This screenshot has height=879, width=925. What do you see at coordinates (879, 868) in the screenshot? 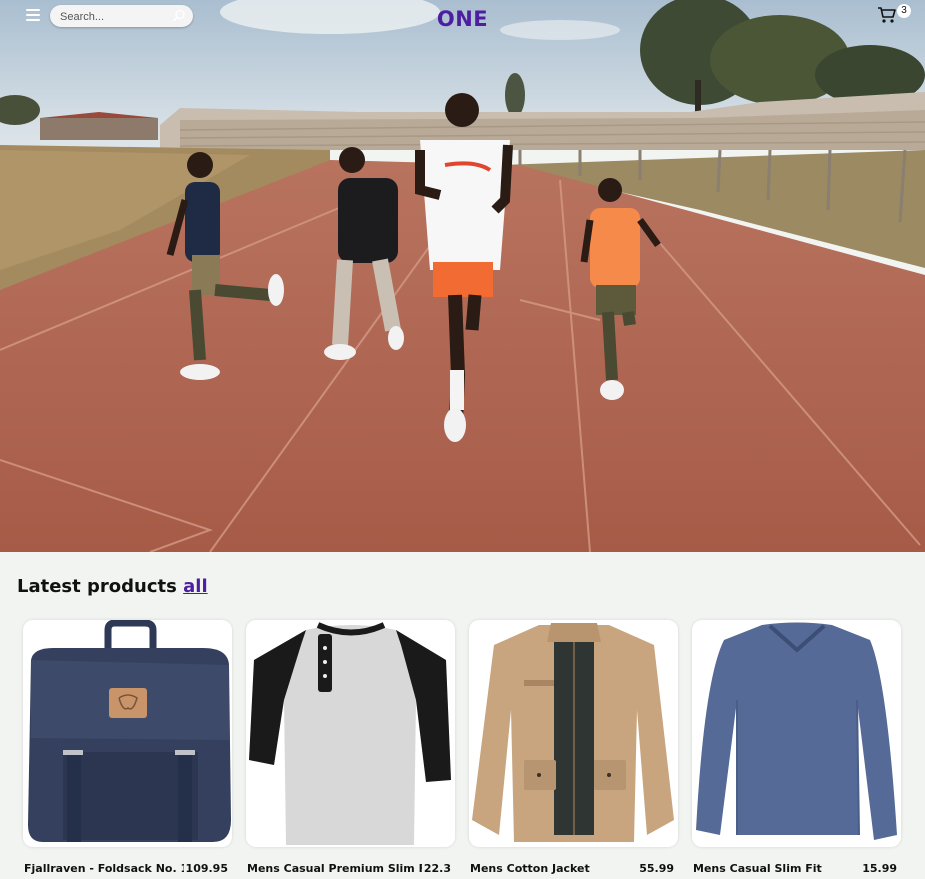
I see `product-price: 15.99` at bounding box center [879, 868].